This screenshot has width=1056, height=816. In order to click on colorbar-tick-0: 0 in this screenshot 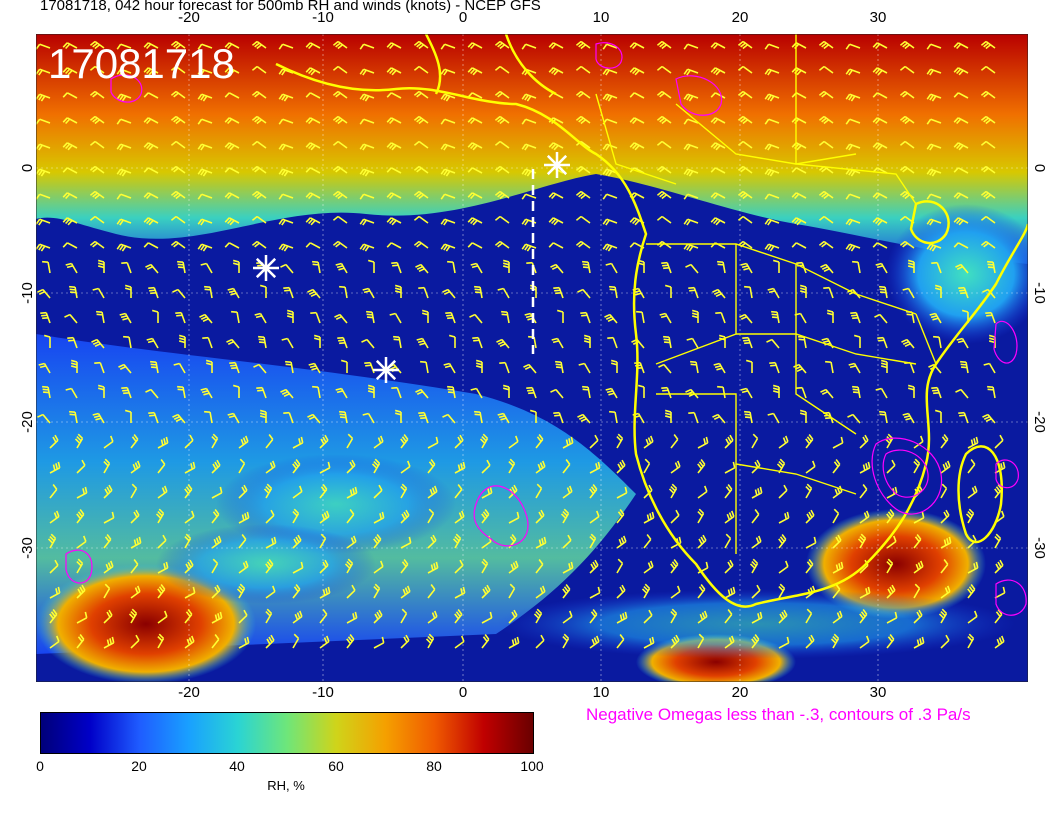, I will do `click(40, 766)`.